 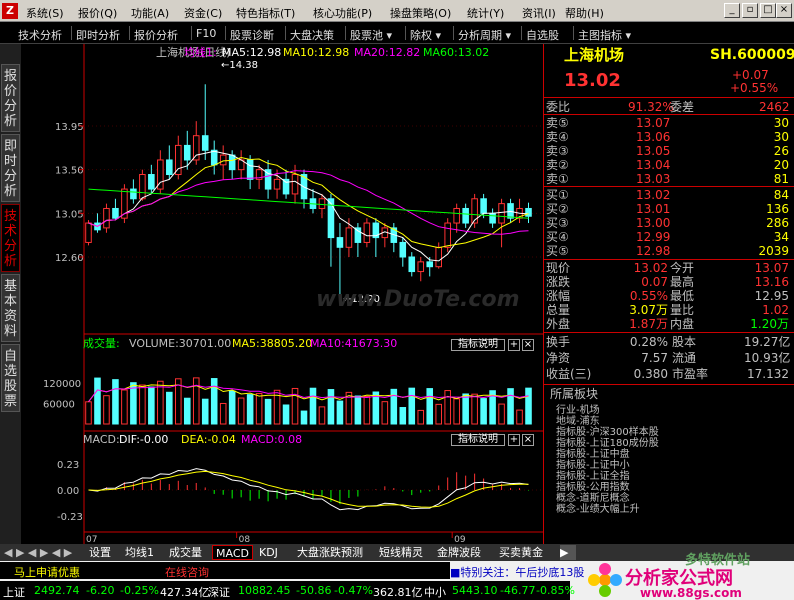 I want to click on bottom-tab-1: 均线1, so click(x=139, y=552).